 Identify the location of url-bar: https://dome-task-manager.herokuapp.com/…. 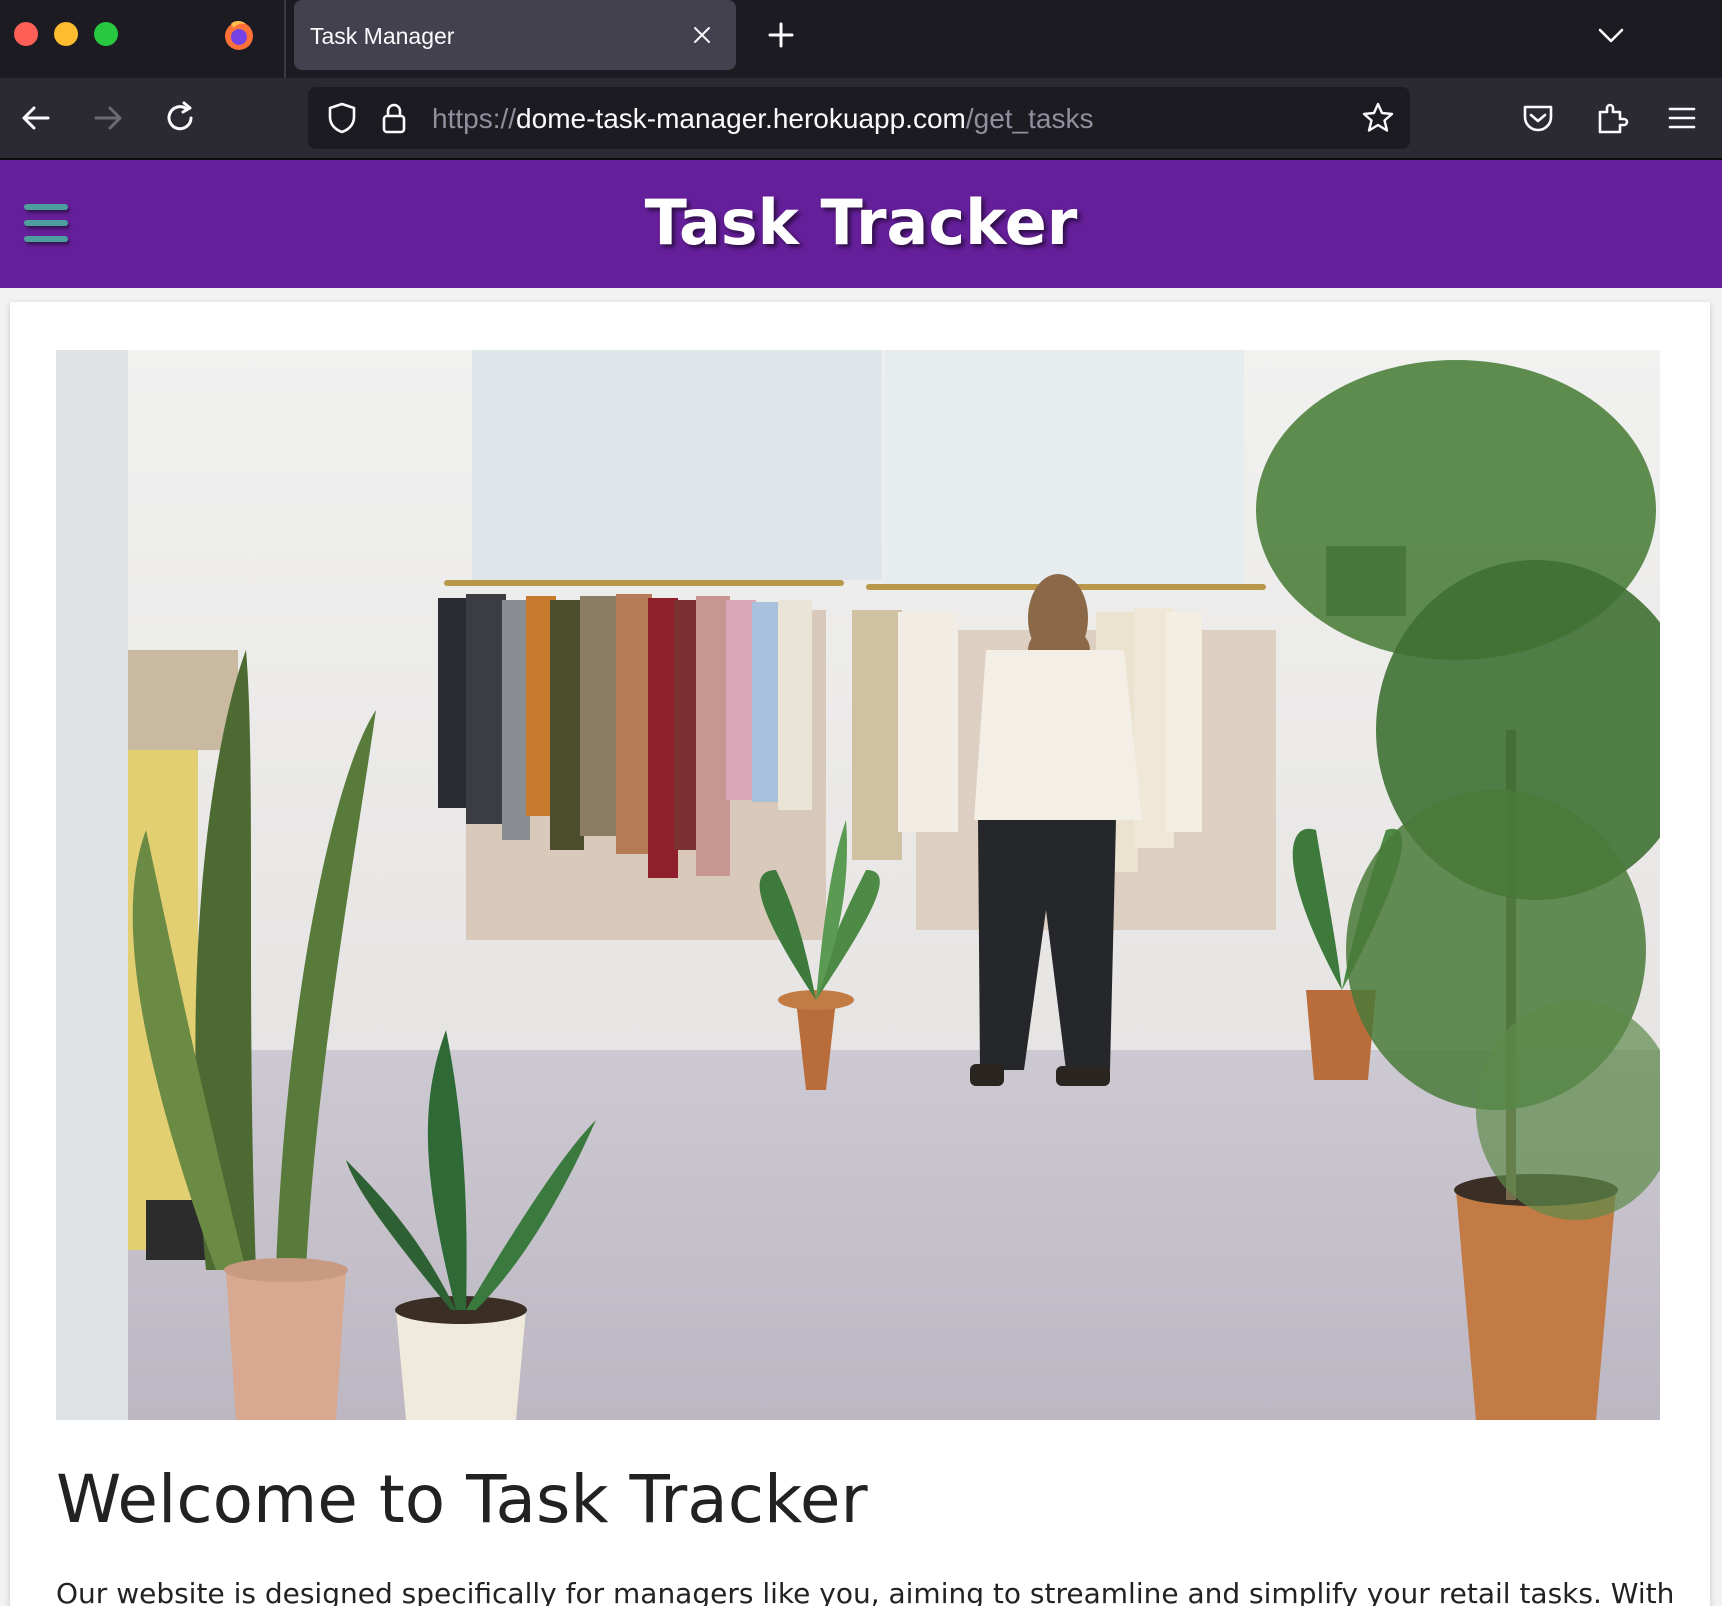
(859, 118).